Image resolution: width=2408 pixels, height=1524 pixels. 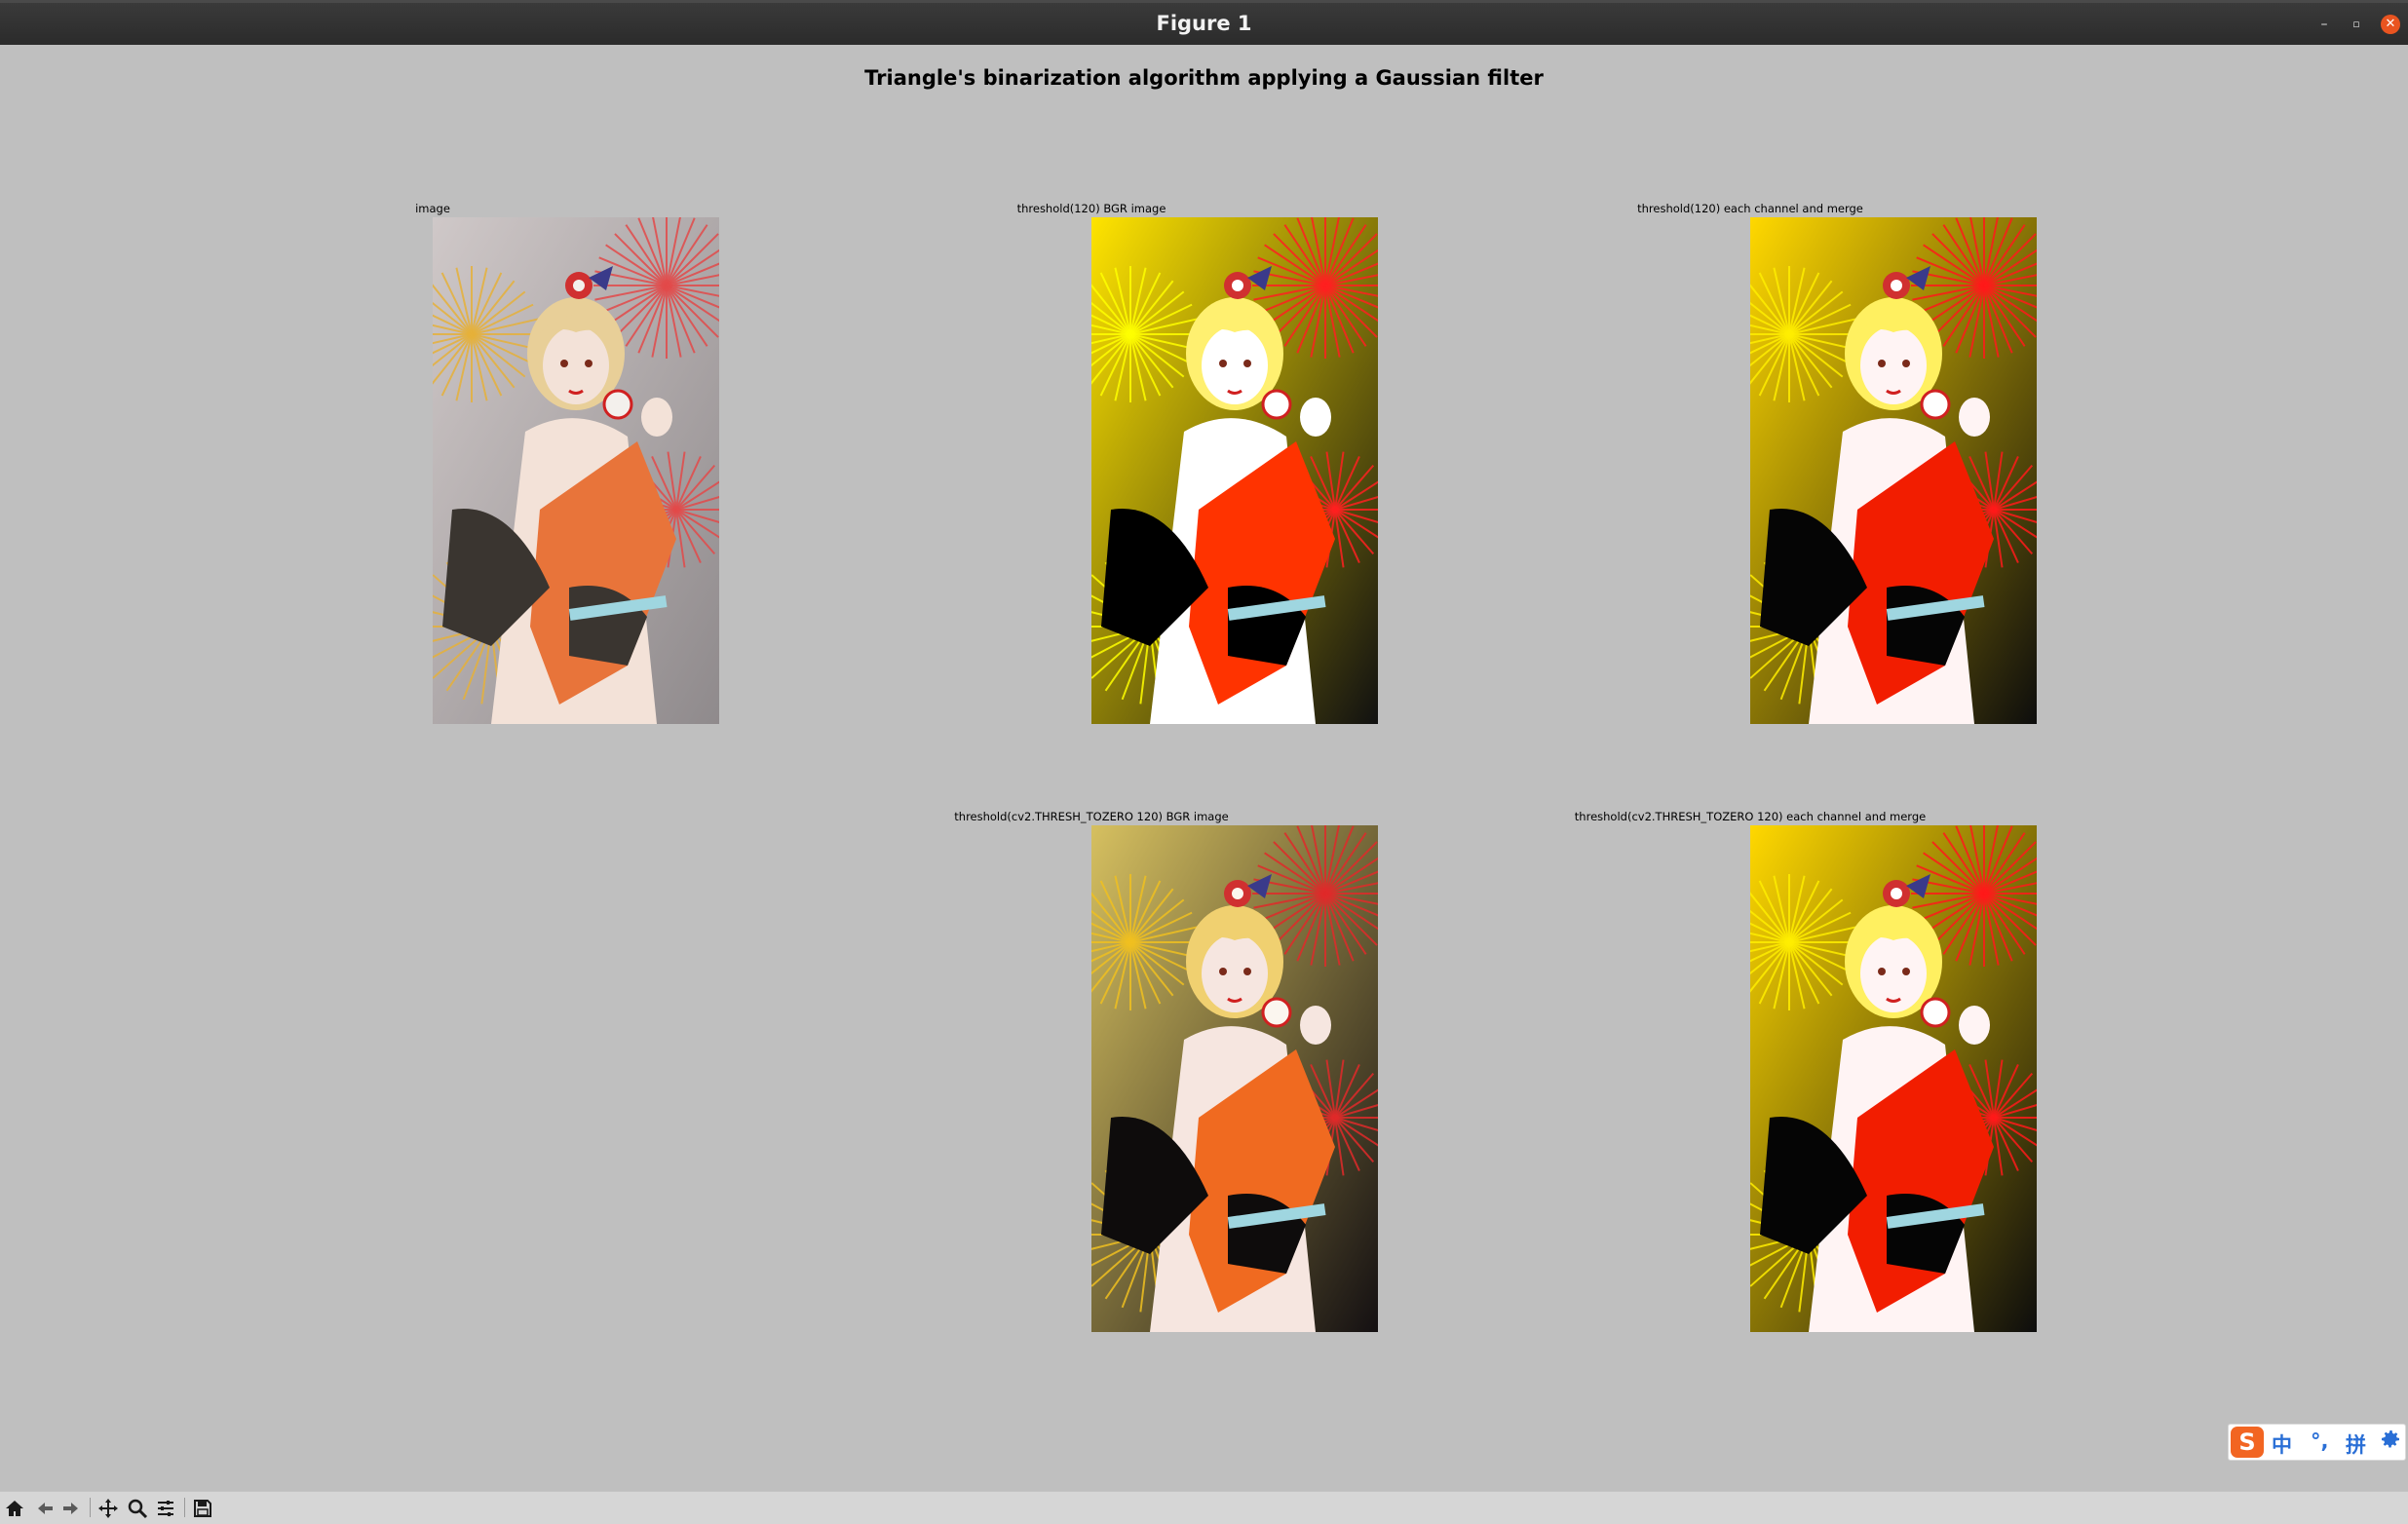 I want to click on ime-layout-toggle: 拼, so click(x=2356, y=1444).